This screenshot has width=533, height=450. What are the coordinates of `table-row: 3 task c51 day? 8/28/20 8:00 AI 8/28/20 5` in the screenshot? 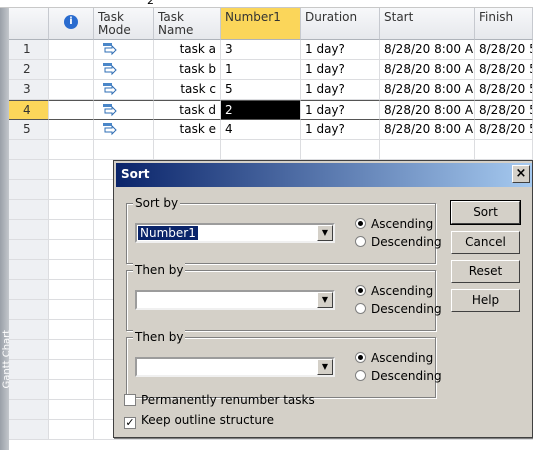 It's located at (271, 90).